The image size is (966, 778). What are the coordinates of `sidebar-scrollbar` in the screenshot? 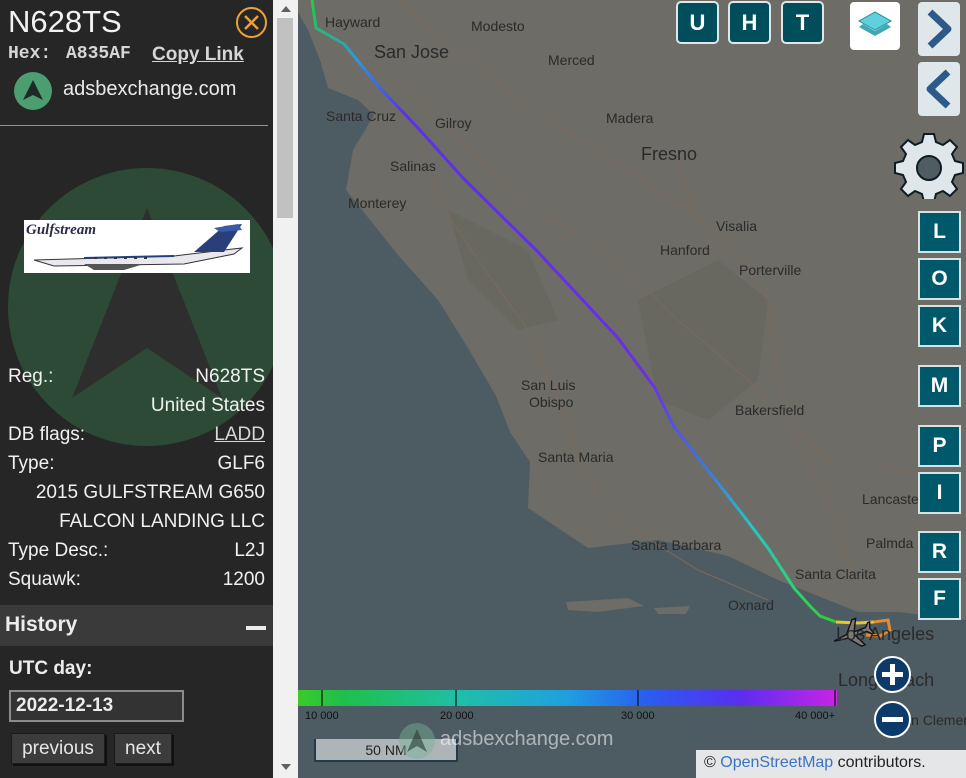 It's located at (285, 389).